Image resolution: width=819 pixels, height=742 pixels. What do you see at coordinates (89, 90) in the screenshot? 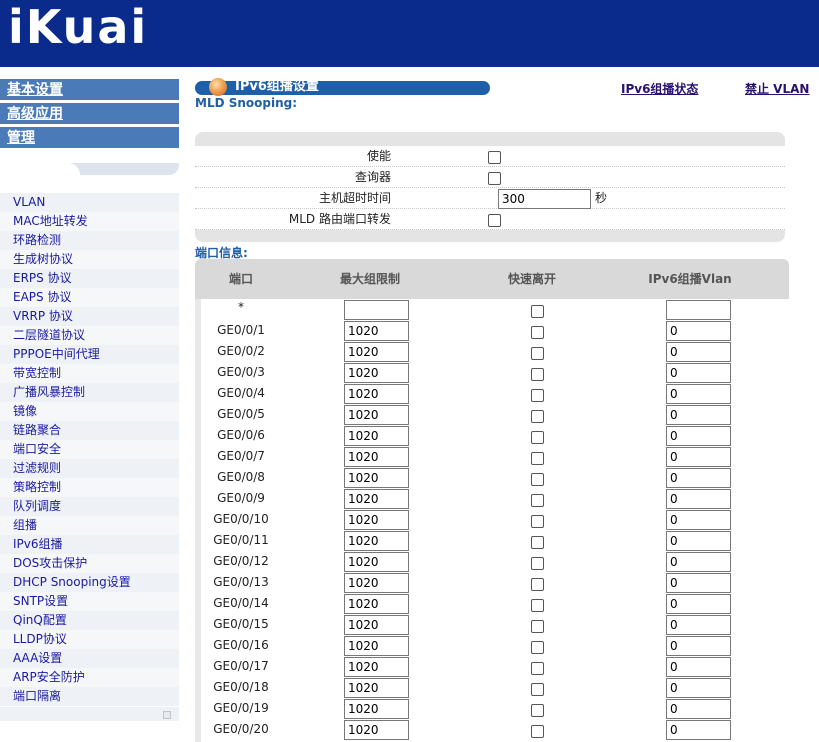
I see `menu-basic-settings: 基本设置` at bounding box center [89, 90].